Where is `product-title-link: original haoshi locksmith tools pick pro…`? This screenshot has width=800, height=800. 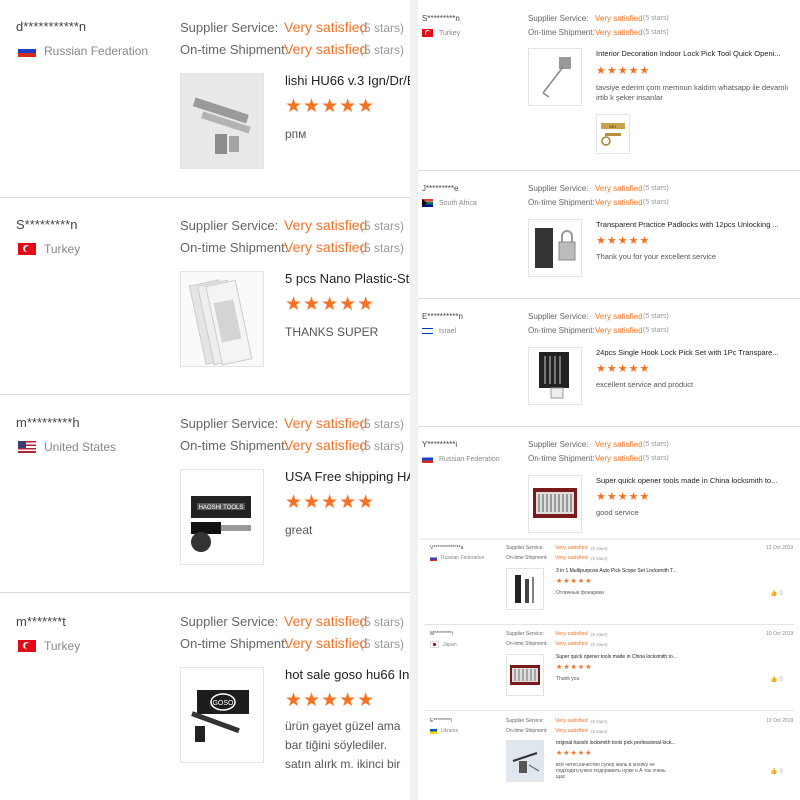 product-title-link: original haoshi locksmith tools pick pro… is located at coordinates (631, 743).